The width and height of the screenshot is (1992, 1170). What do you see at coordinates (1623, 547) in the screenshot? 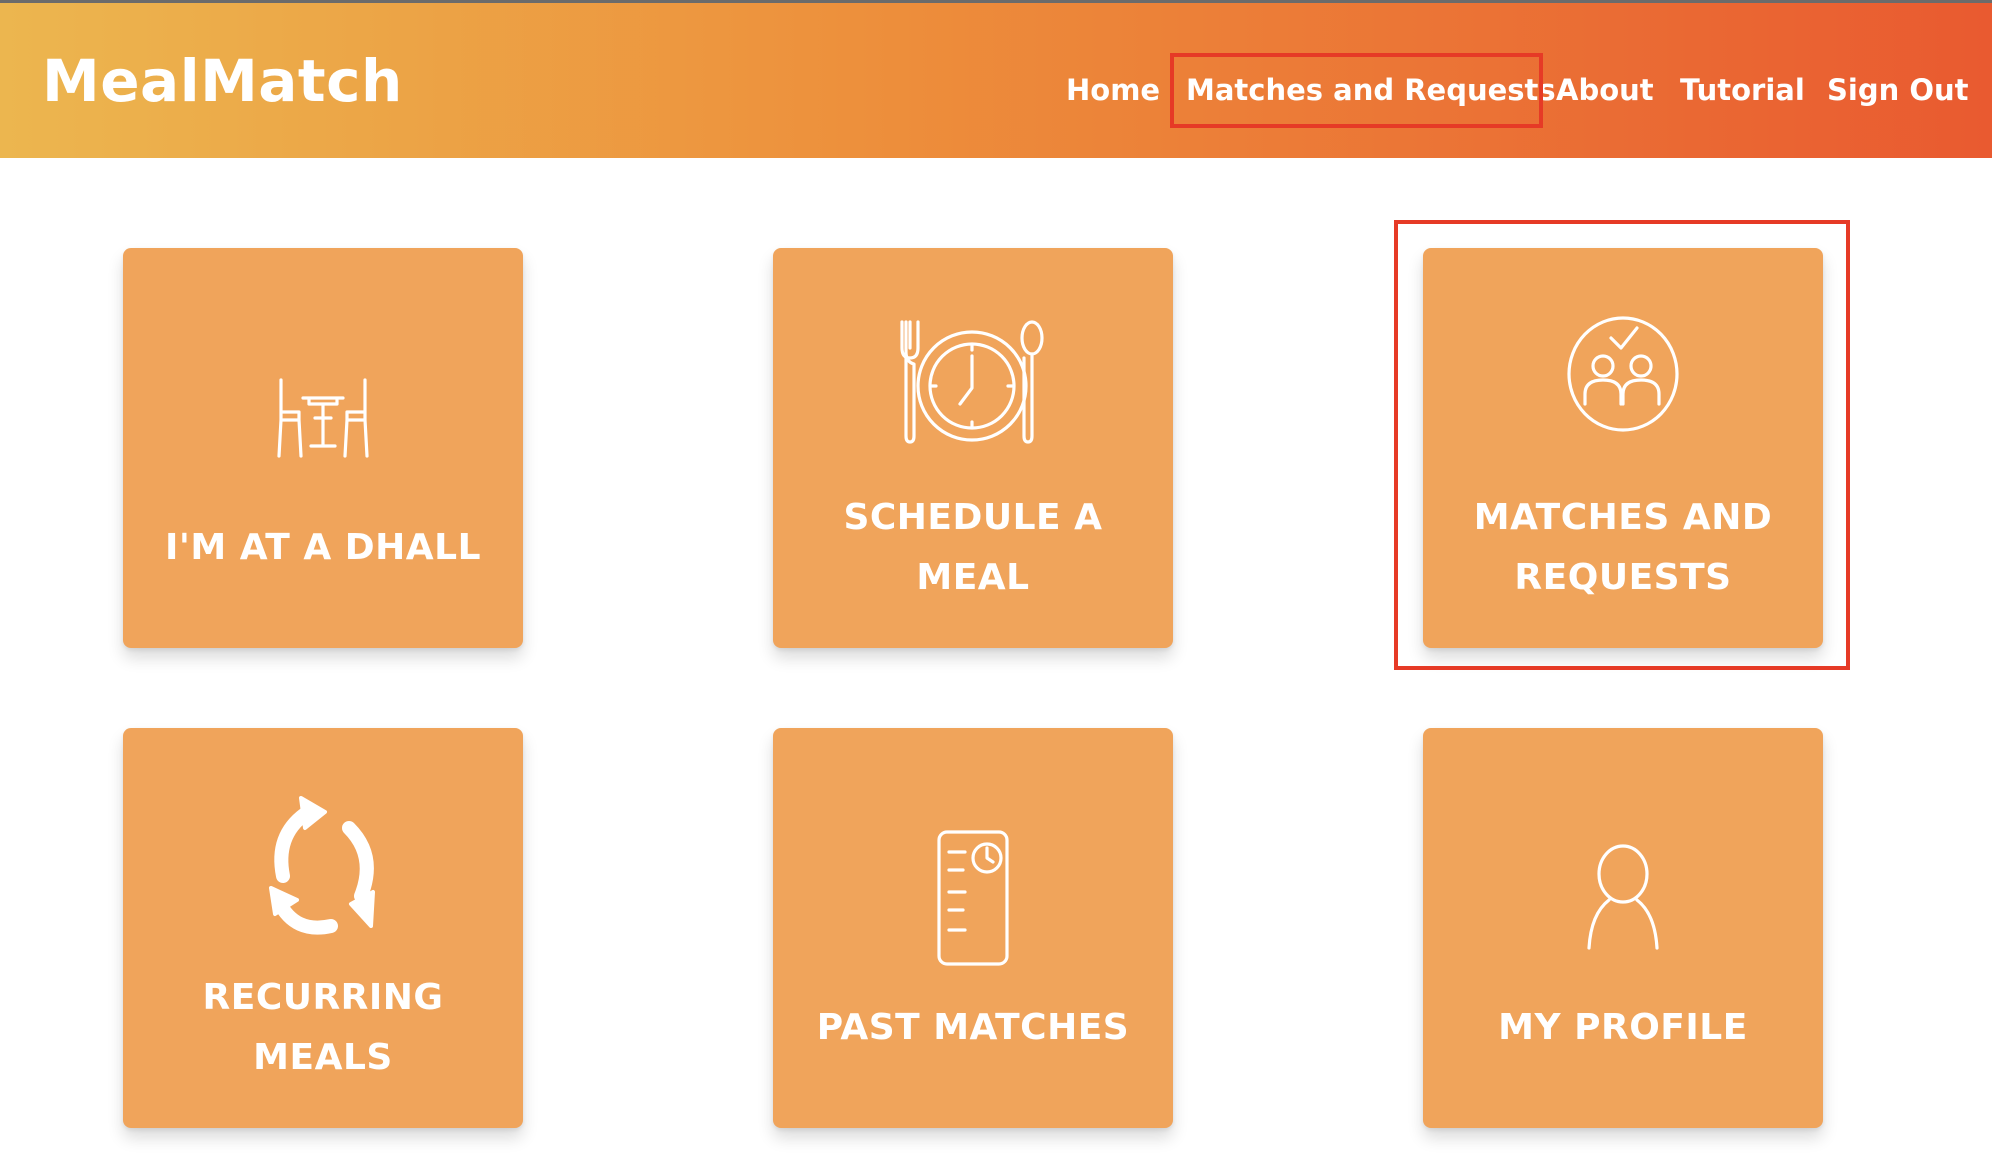
I see `tile-matches-label: MATCHES AND REQUESTS` at bounding box center [1623, 547].